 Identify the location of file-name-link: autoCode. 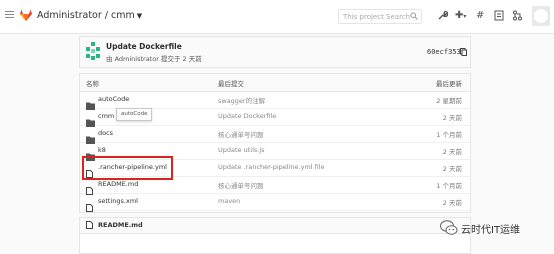
(113, 99).